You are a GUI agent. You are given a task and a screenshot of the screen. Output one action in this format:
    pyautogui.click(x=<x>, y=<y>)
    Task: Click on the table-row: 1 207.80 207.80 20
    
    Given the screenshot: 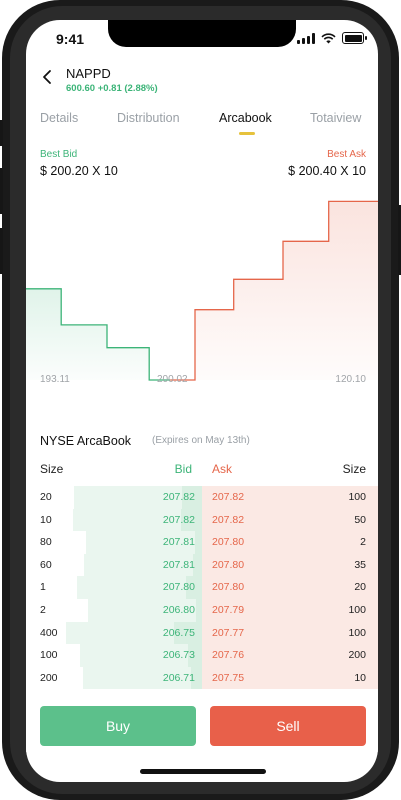 What is the action you would take?
    pyautogui.click(x=202, y=587)
    